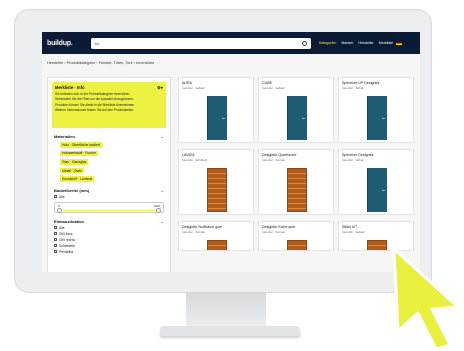 Image resolution: width=464 pixels, height=351 pixels. What do you see at coordinates (386, 43) in the screenshot?
I see `nav-watchlist: Merkliste` at bounding box center [386, 43].